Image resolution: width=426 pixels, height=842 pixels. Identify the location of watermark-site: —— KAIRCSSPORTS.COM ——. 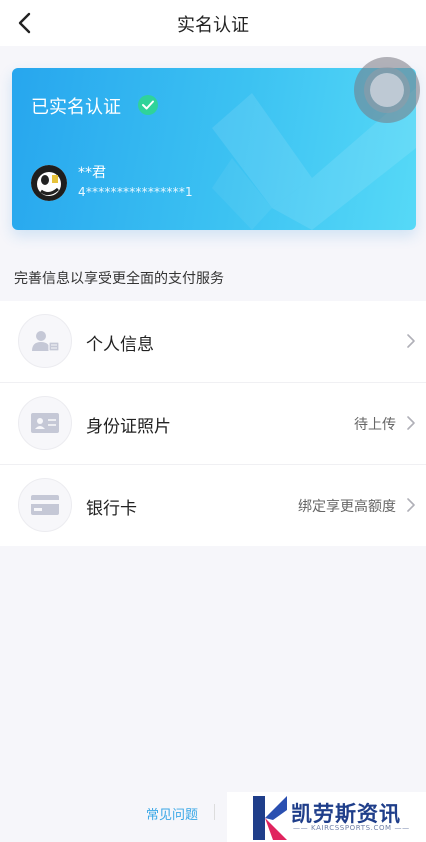
(351, 828).